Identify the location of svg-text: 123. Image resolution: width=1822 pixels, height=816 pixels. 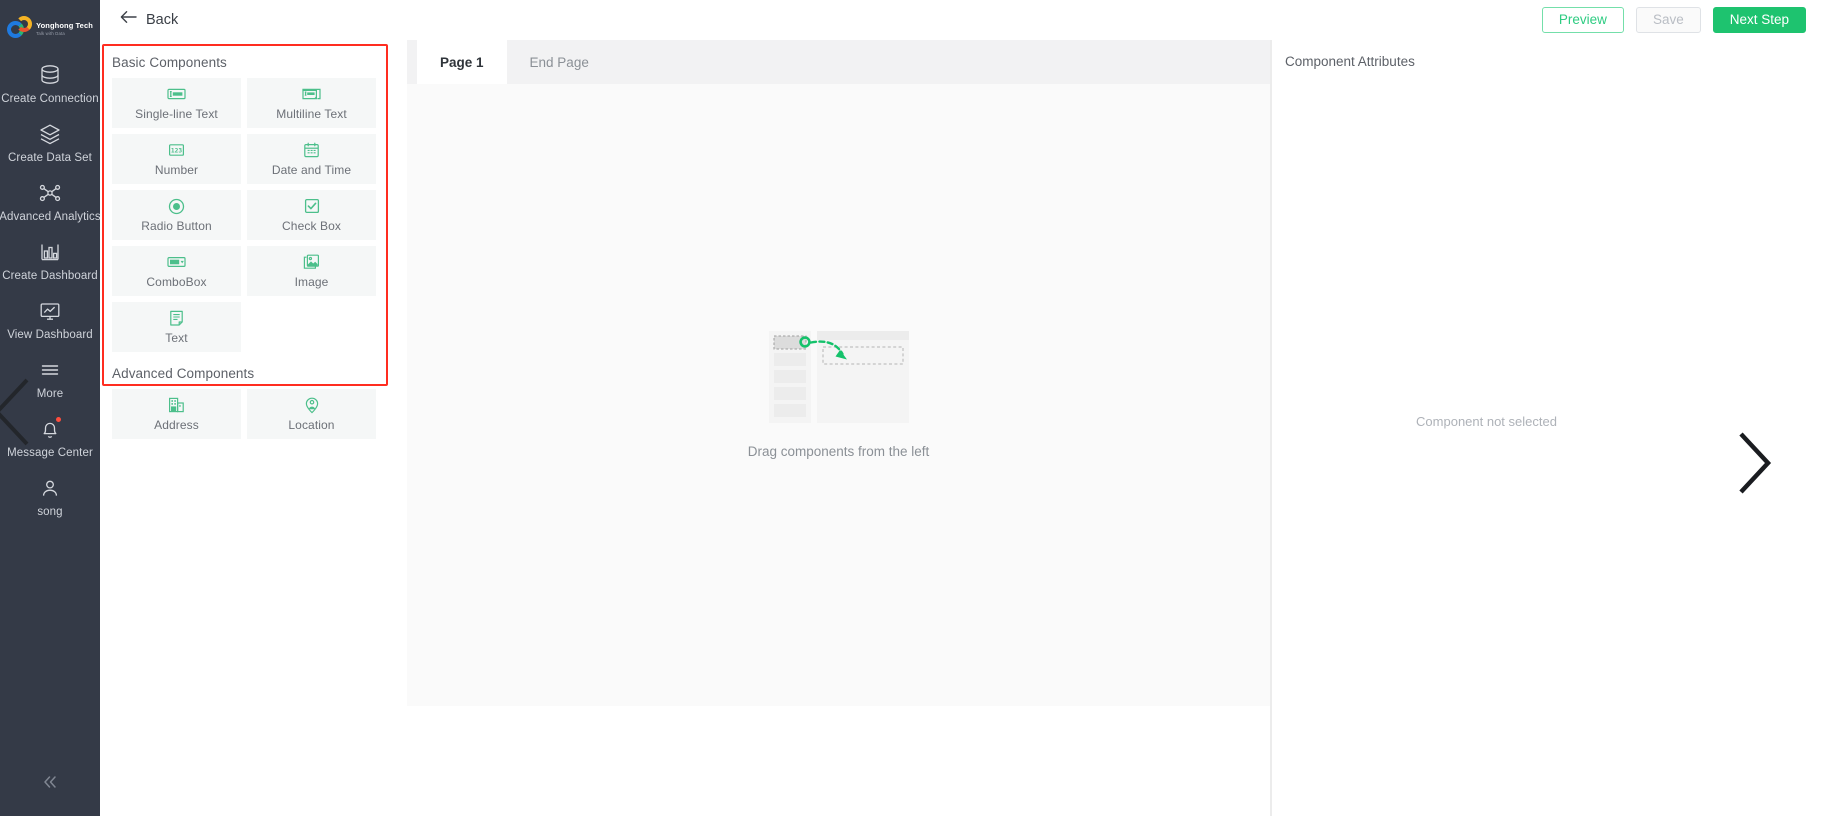
(176, 150).